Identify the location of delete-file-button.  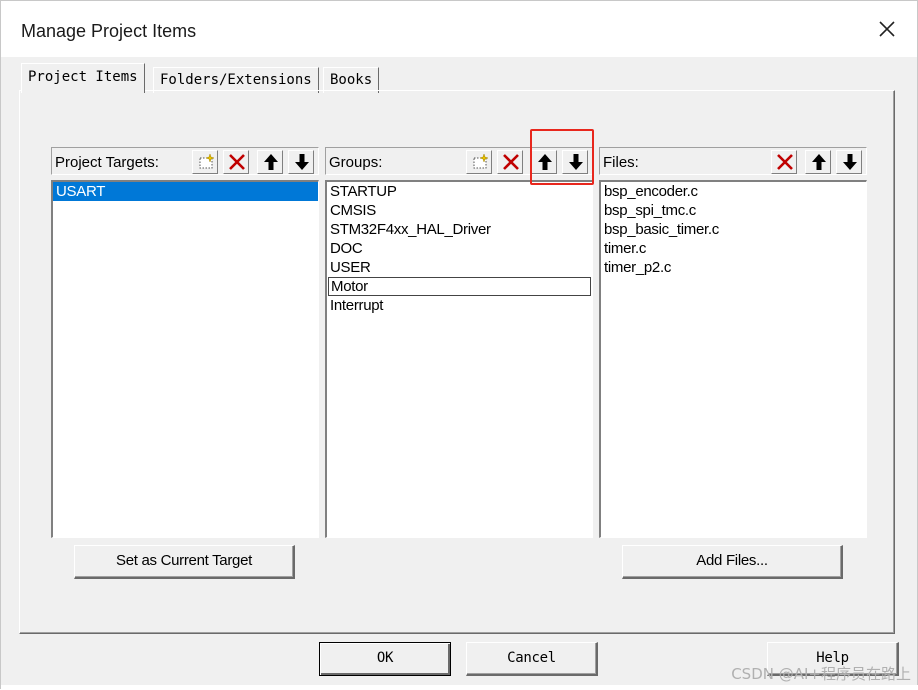
(784, 162).